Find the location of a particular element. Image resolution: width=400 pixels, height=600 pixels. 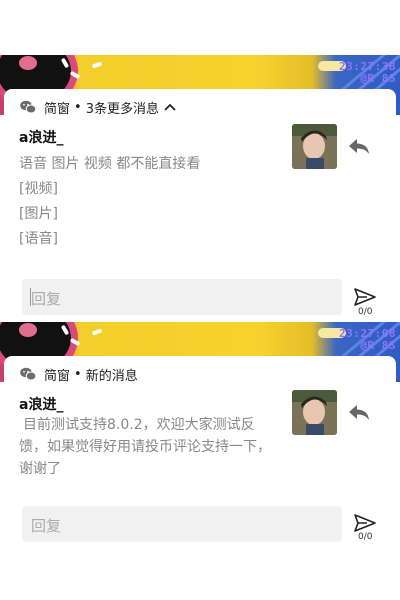

wallpaper-overlay-text: 23:27:3B @R 8S is located at coordinates (367, 73).